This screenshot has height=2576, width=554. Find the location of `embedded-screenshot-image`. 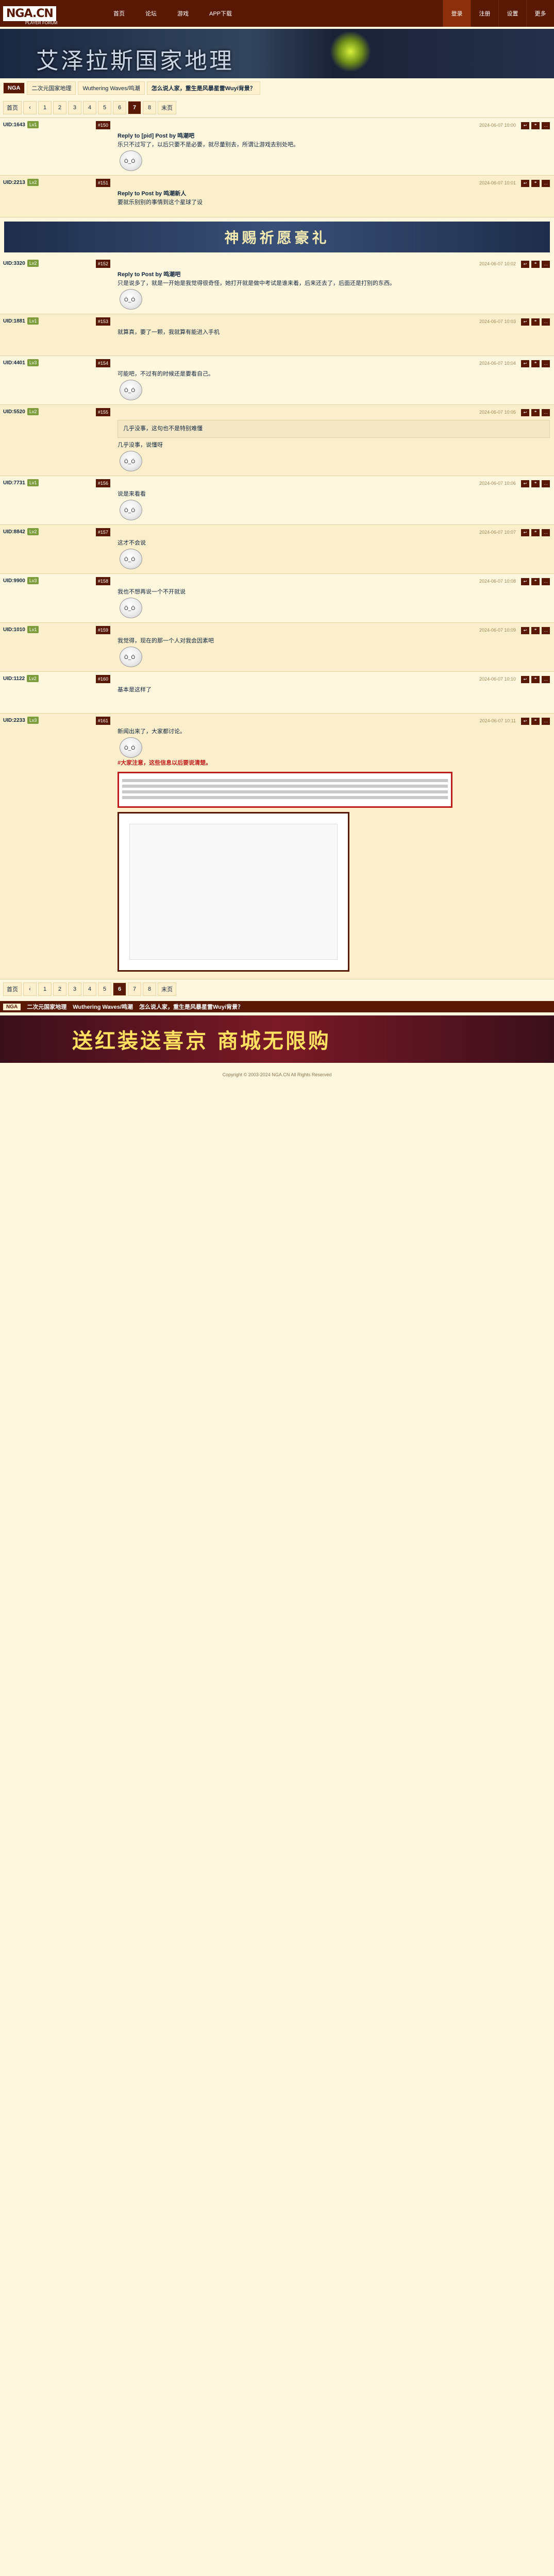

embedded-screenshot-image is located at coordinates (233, 892).